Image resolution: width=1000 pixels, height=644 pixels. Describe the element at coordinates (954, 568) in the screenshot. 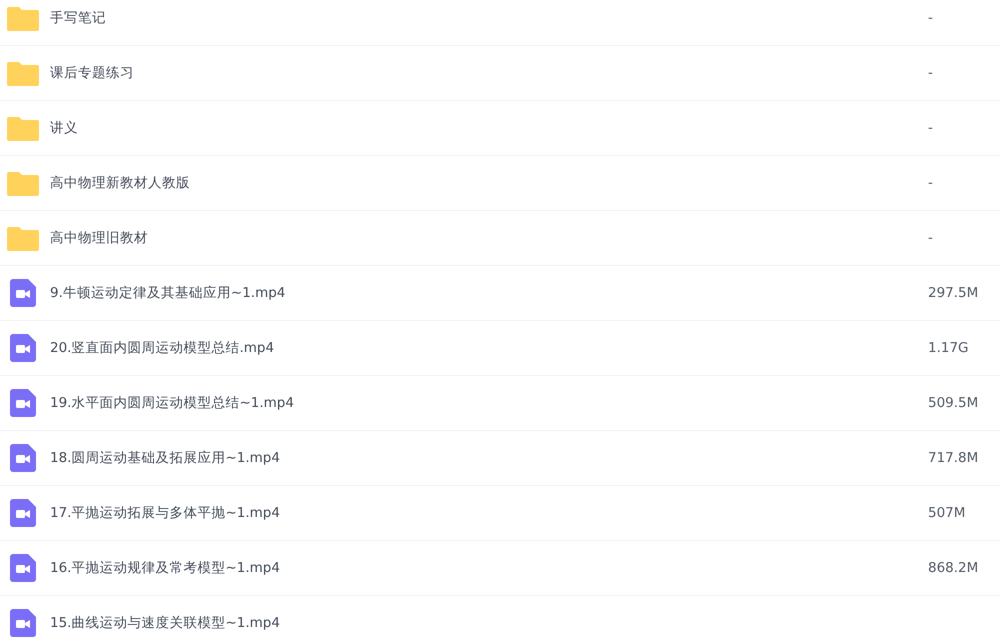

I see `file-size: 868.2M` at that location.